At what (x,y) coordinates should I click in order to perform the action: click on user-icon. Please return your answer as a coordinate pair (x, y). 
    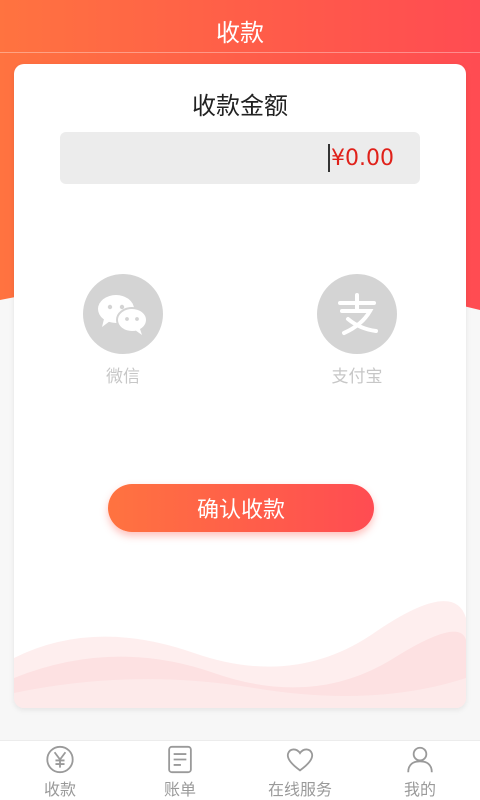
    Looking at the image, I should click on (420, 759).